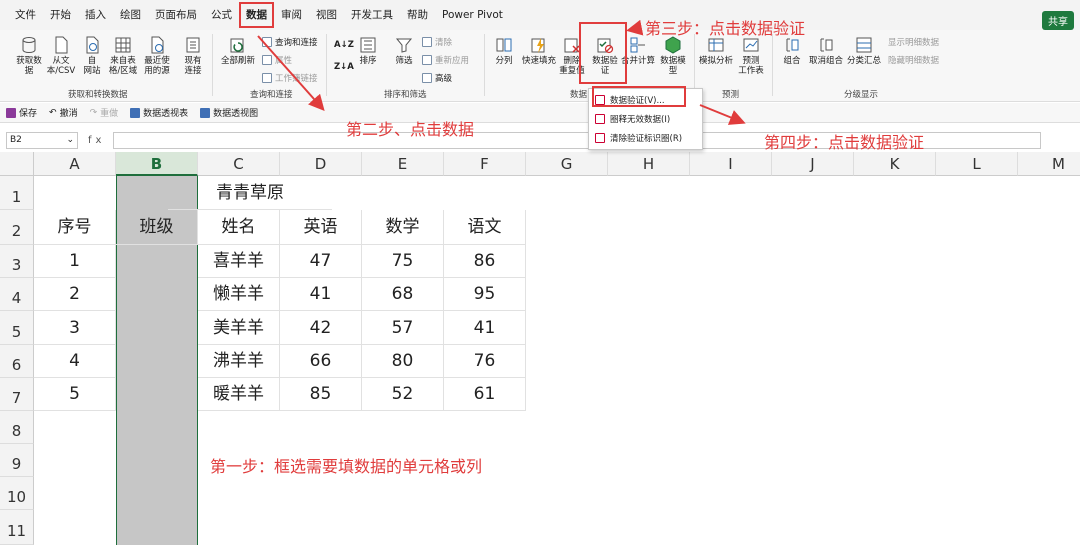  Describe the element at coordinates (75, 394) in the screenshot. I see `data-cell: 5` at that location.